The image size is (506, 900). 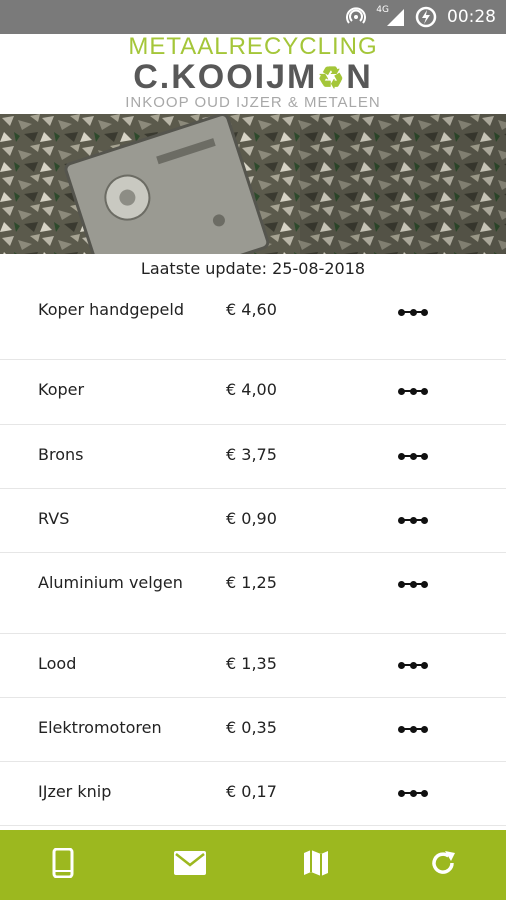 I want to click on metal-price: € 0,90, so click(x=251, y=518).